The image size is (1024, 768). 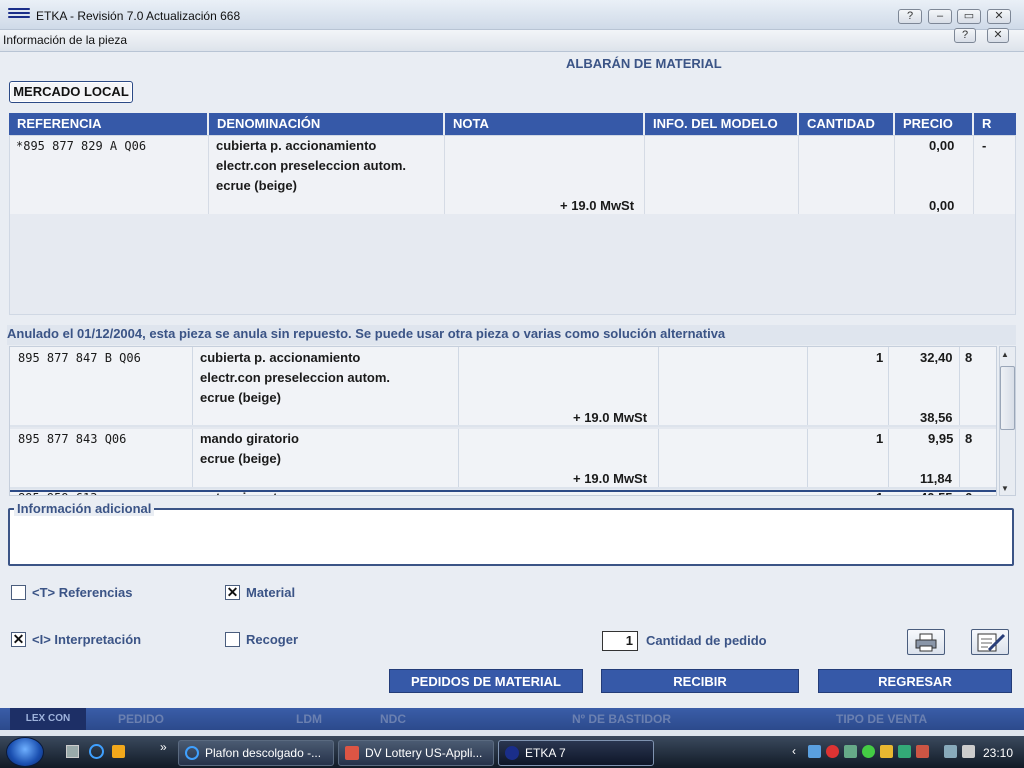 What do you see at coordinates (915, 681) in the screenshot?
I see `regresar-button: REGRESAR` at bounding box center [915, 681].